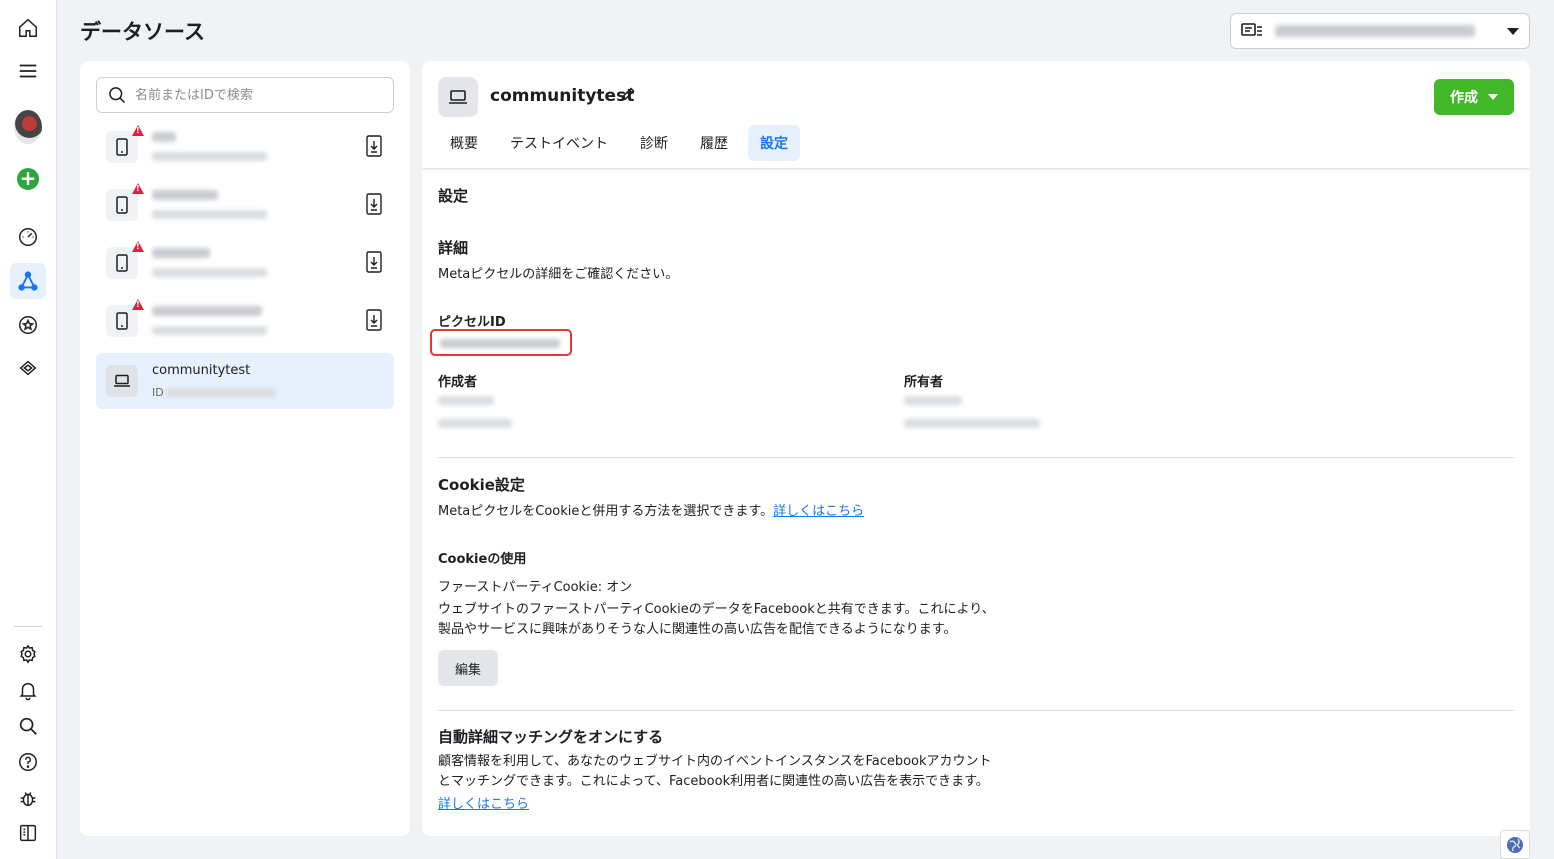 Image resolution: width=1554 pixels, height=859 pixels. Describe the element at coordinates (453, 248) in the screenshot. I see `details-heading: 詳細` at that location.